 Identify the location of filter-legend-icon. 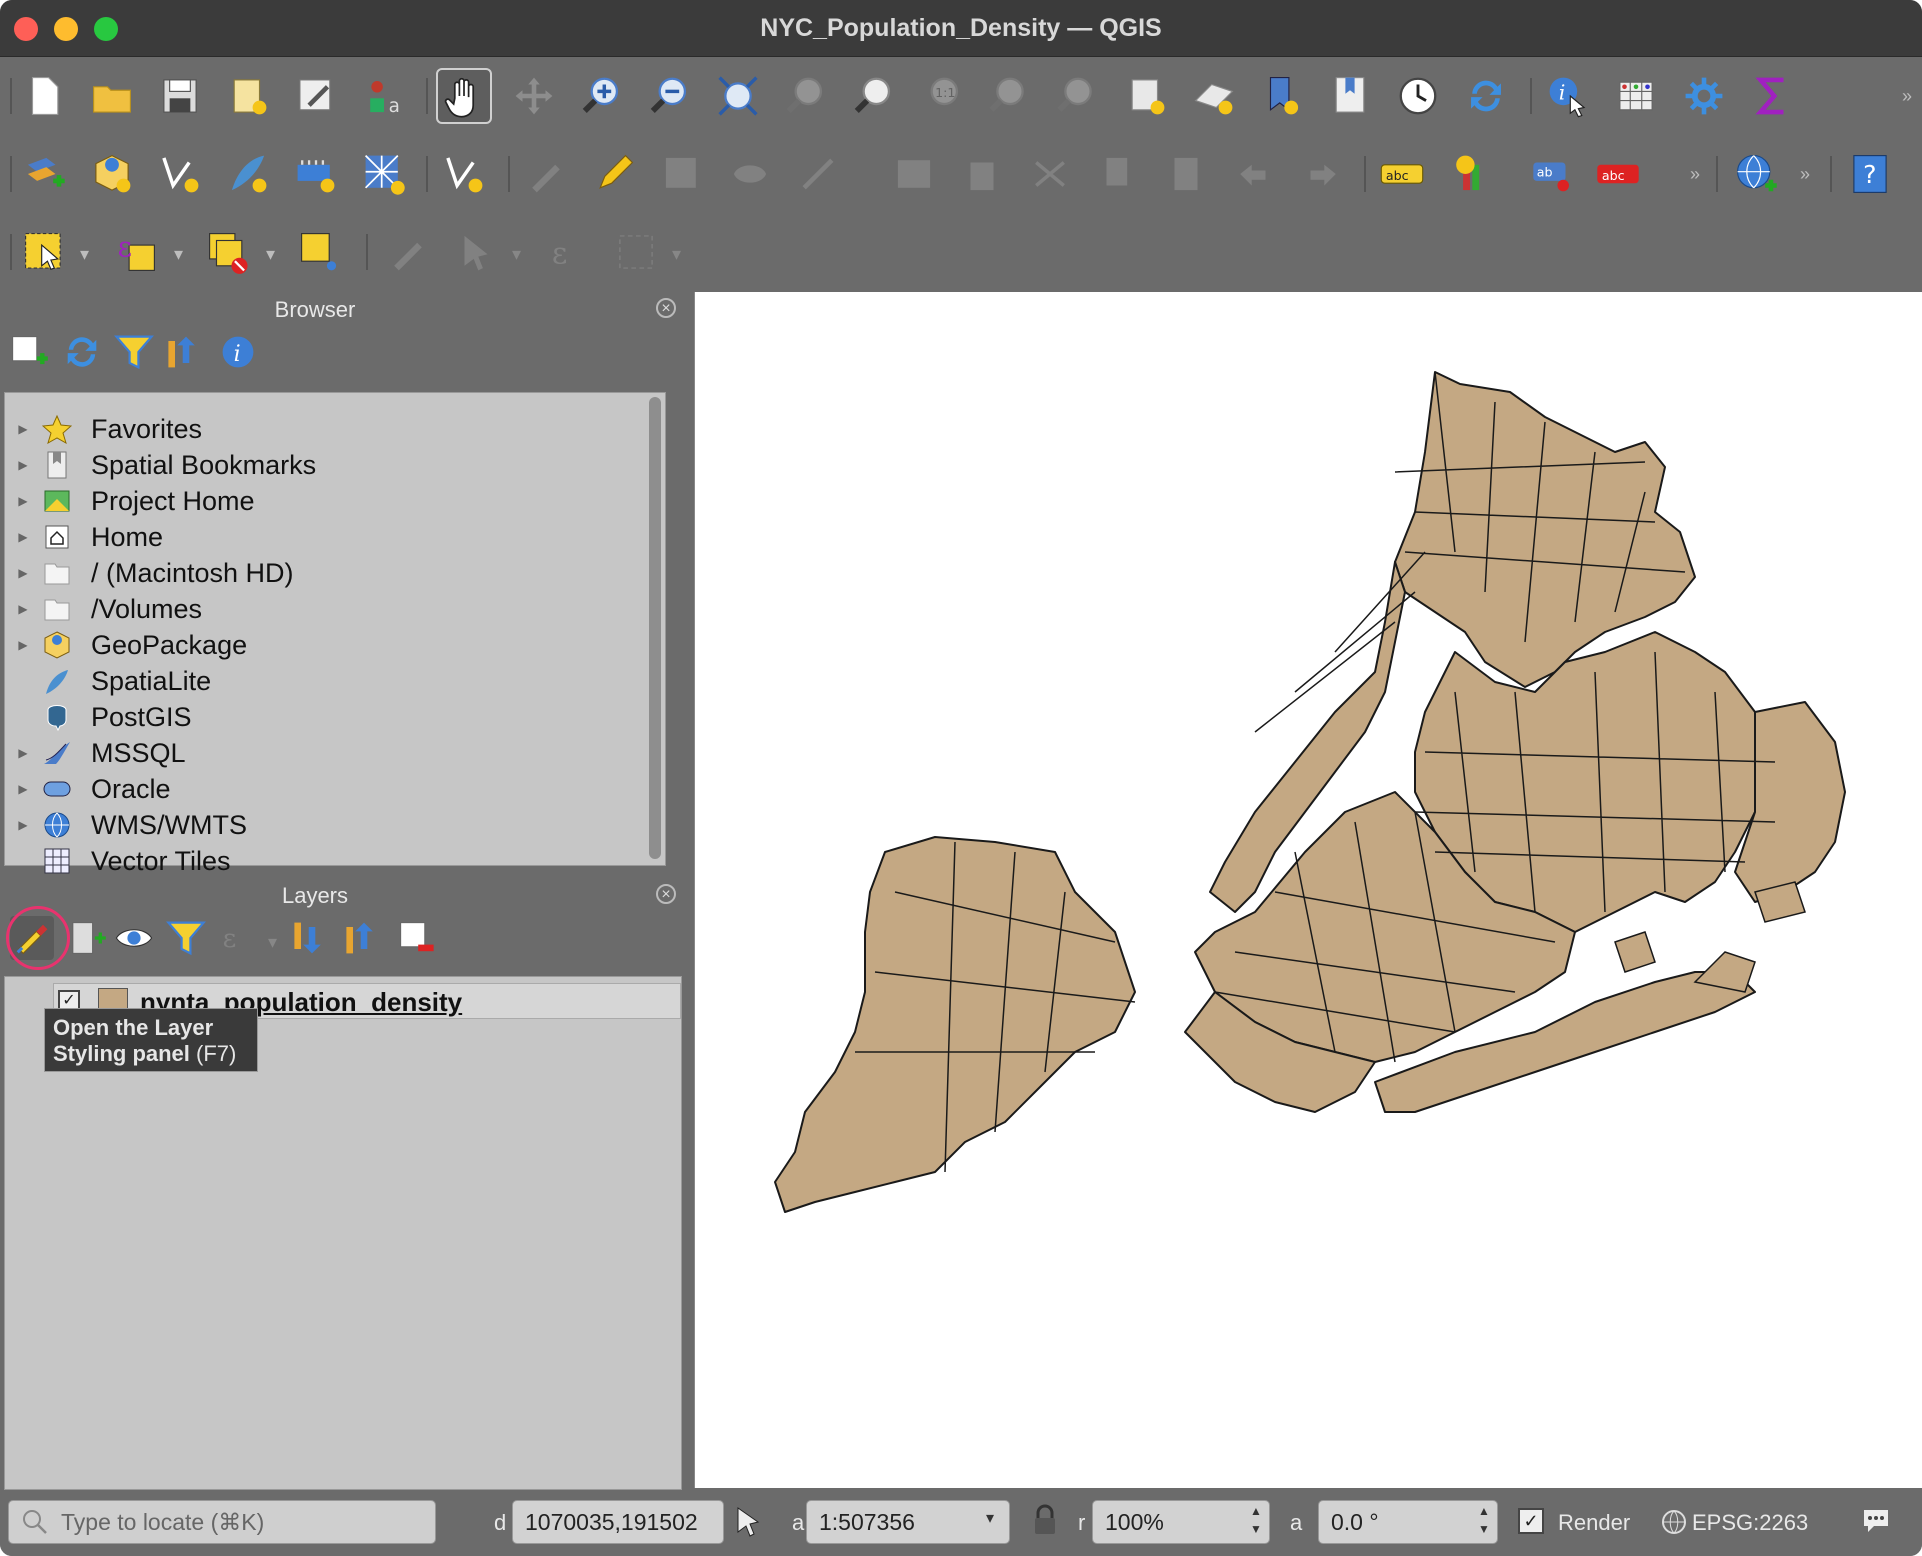
(186, 938).